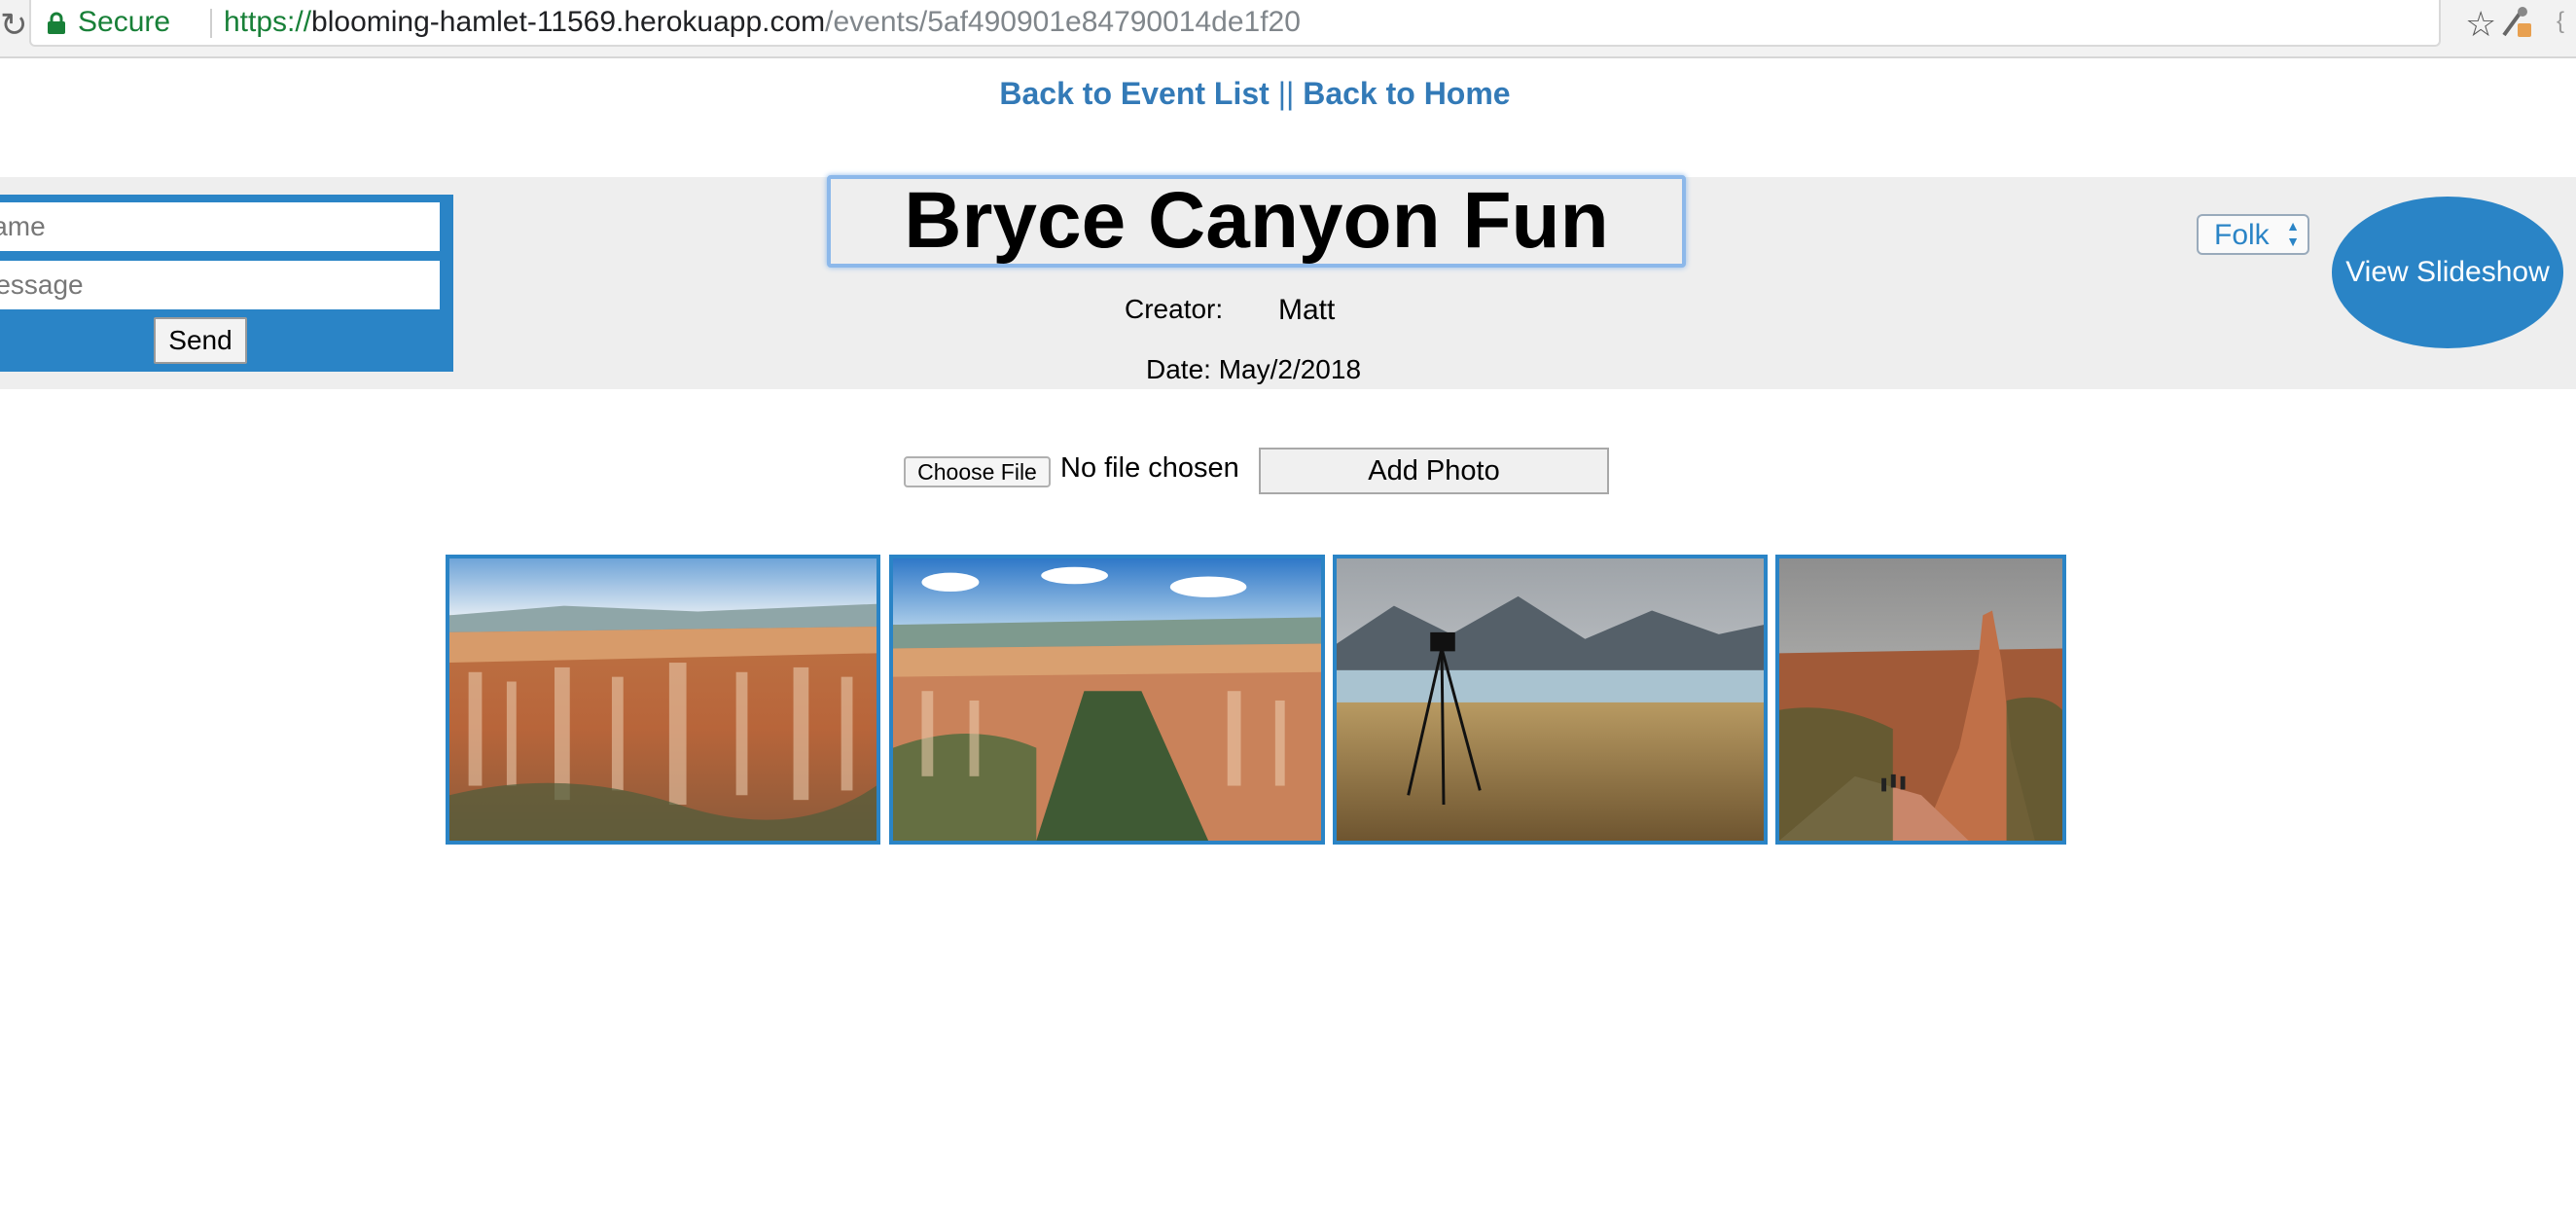  I want to click on photo-red-spire-image, so click(1920, 699).